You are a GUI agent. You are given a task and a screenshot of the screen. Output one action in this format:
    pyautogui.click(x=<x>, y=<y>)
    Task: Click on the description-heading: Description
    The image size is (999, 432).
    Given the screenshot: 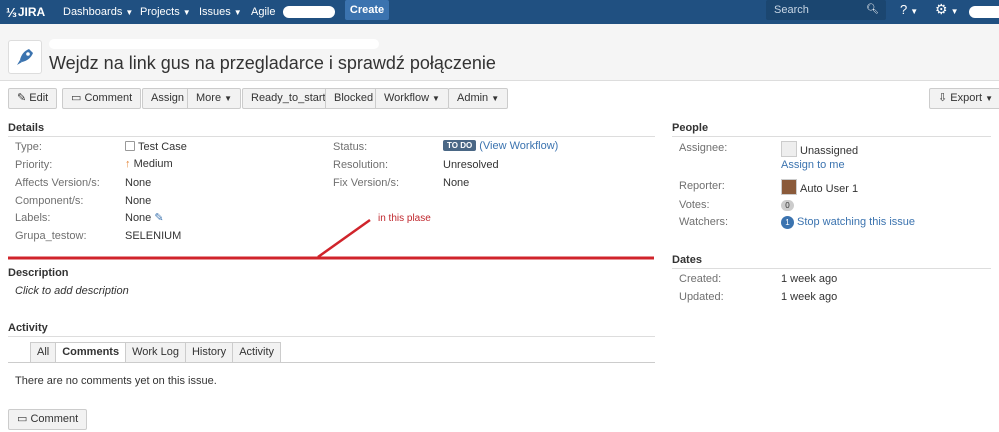 What is the action you would take?
    pyautogui.click(x=38, y=273)
    